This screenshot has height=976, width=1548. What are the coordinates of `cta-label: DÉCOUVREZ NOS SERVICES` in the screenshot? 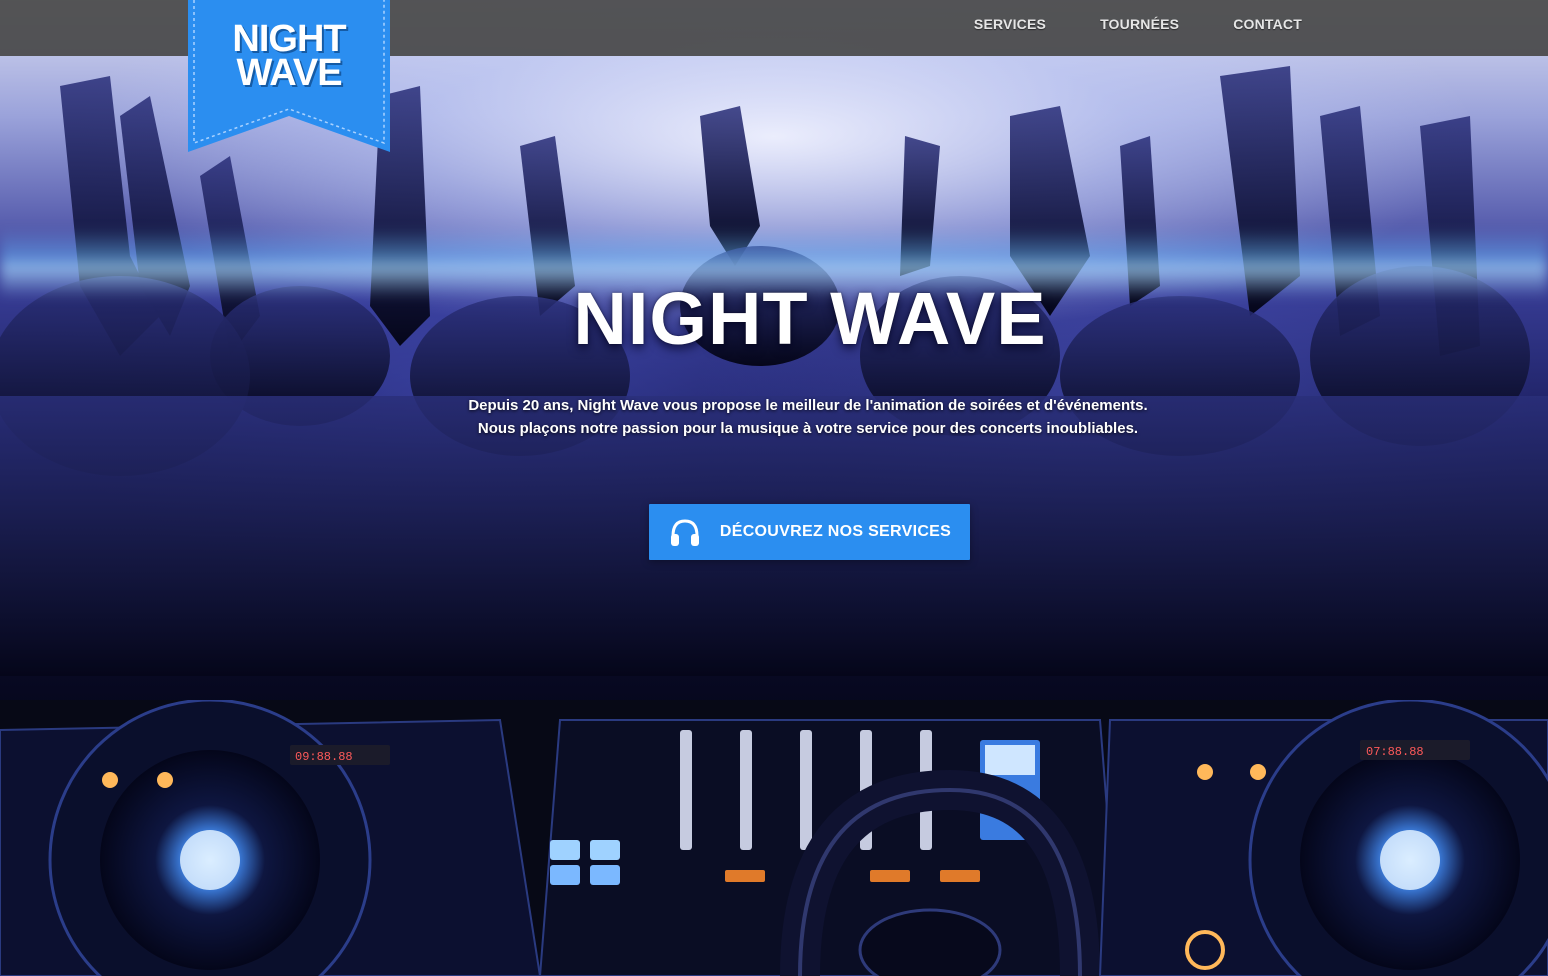 It's located at (835, 531).